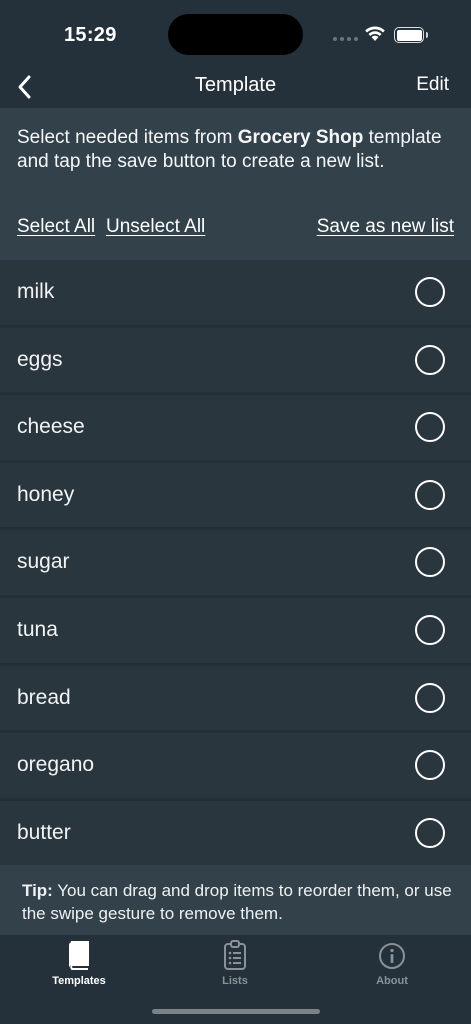 This screenshot has height=1024, width=471. What do you see at coordinates (235, 955) in the screenshot?
I see `clipboard-list-icon` at bounding box center [235, 955].